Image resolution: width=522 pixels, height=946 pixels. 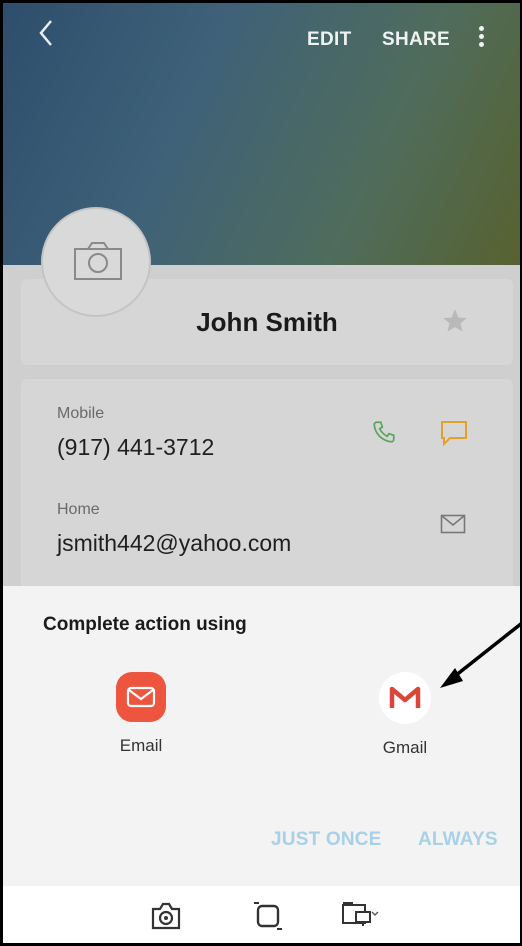 I want to click on capture-button, so click(x=166, y=918).